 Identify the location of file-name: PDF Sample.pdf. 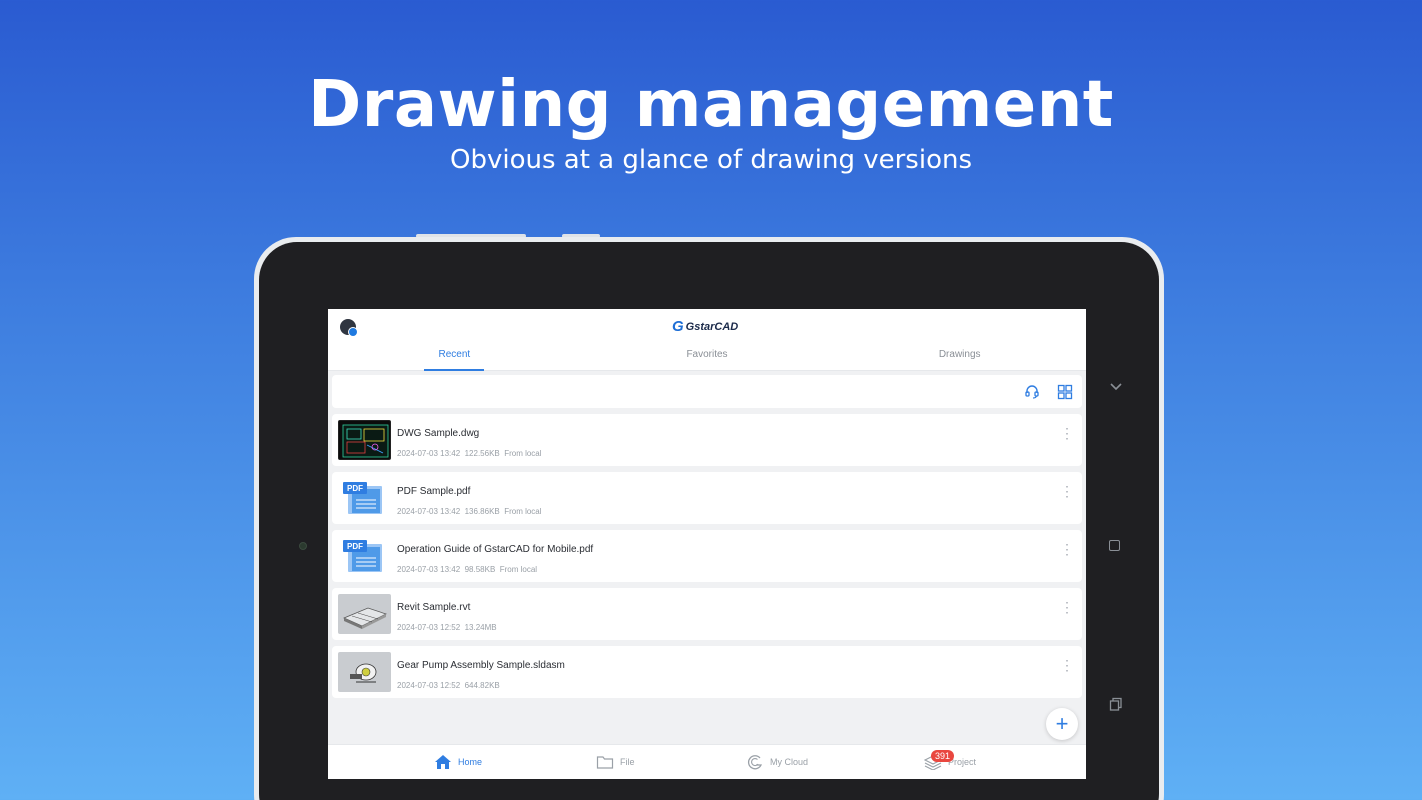
(434, 491).